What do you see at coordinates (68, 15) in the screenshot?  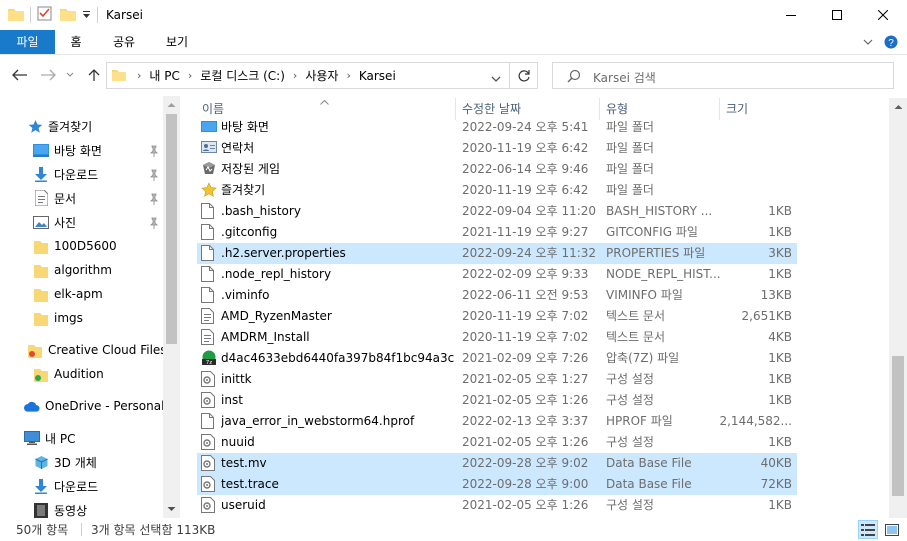 I see `new-folder-icon` at bounding box center [68, 15].